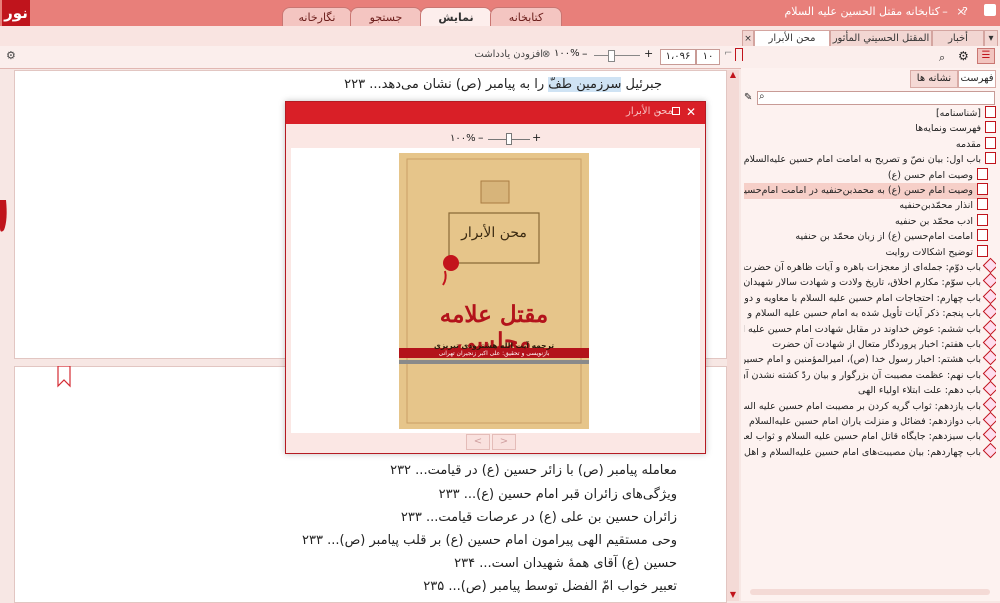 The height and width of the screenshot is (603, 1000). I want to click on tab-library: کتابخانه, so click(526, 17).